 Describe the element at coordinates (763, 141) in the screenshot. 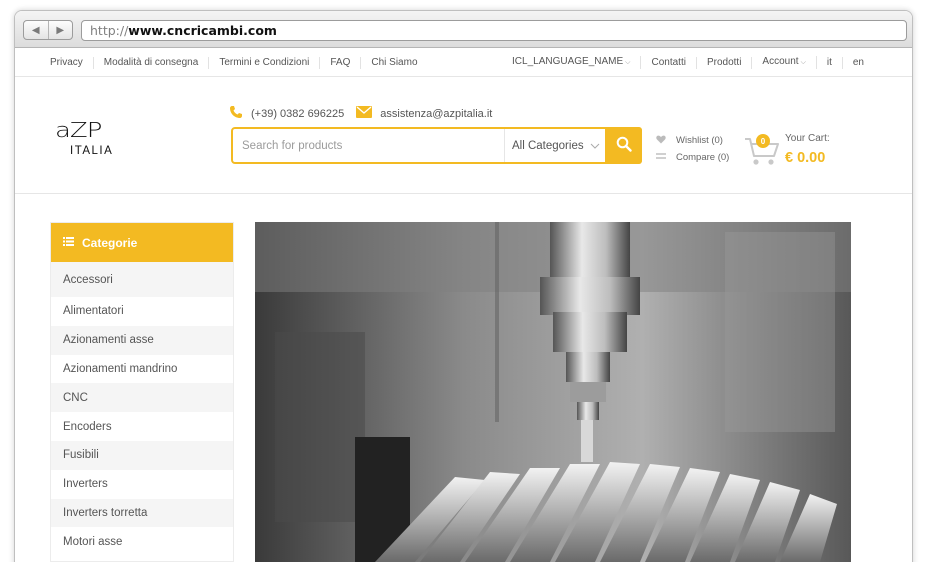

I see `cart-count-badge: 0` at that location.